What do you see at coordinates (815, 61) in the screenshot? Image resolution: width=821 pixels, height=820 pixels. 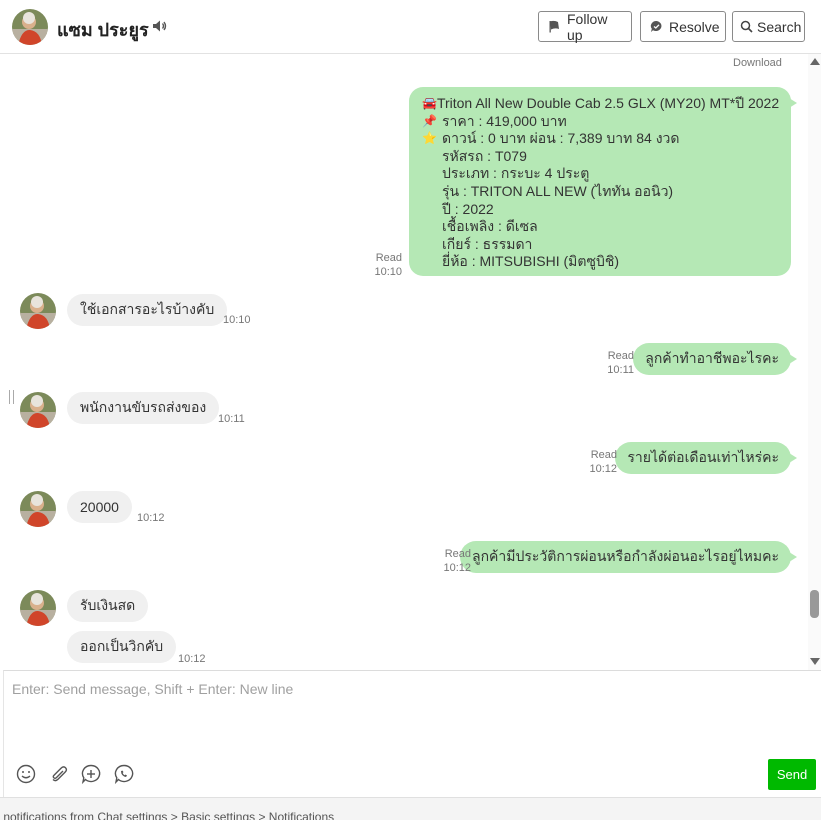 I see `scroll-up-arrow-icon` at bounding box center [815, 61].